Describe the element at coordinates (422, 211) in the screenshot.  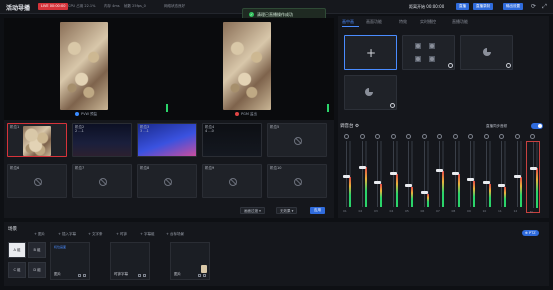
I see `channel-number: 06` at that location.